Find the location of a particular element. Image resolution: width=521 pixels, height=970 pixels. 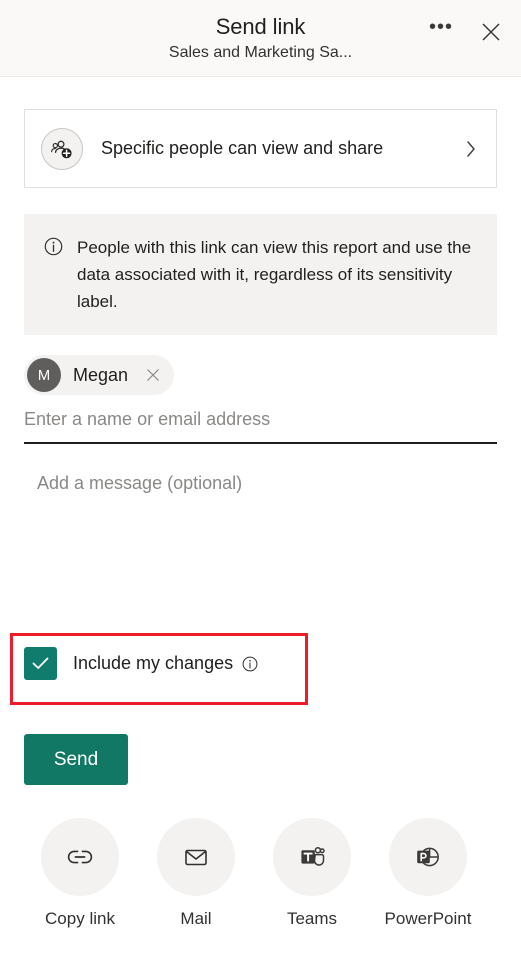

share-targets-row: Copy link Mail Teams PowerPoint is located at coordinates (260, 873).